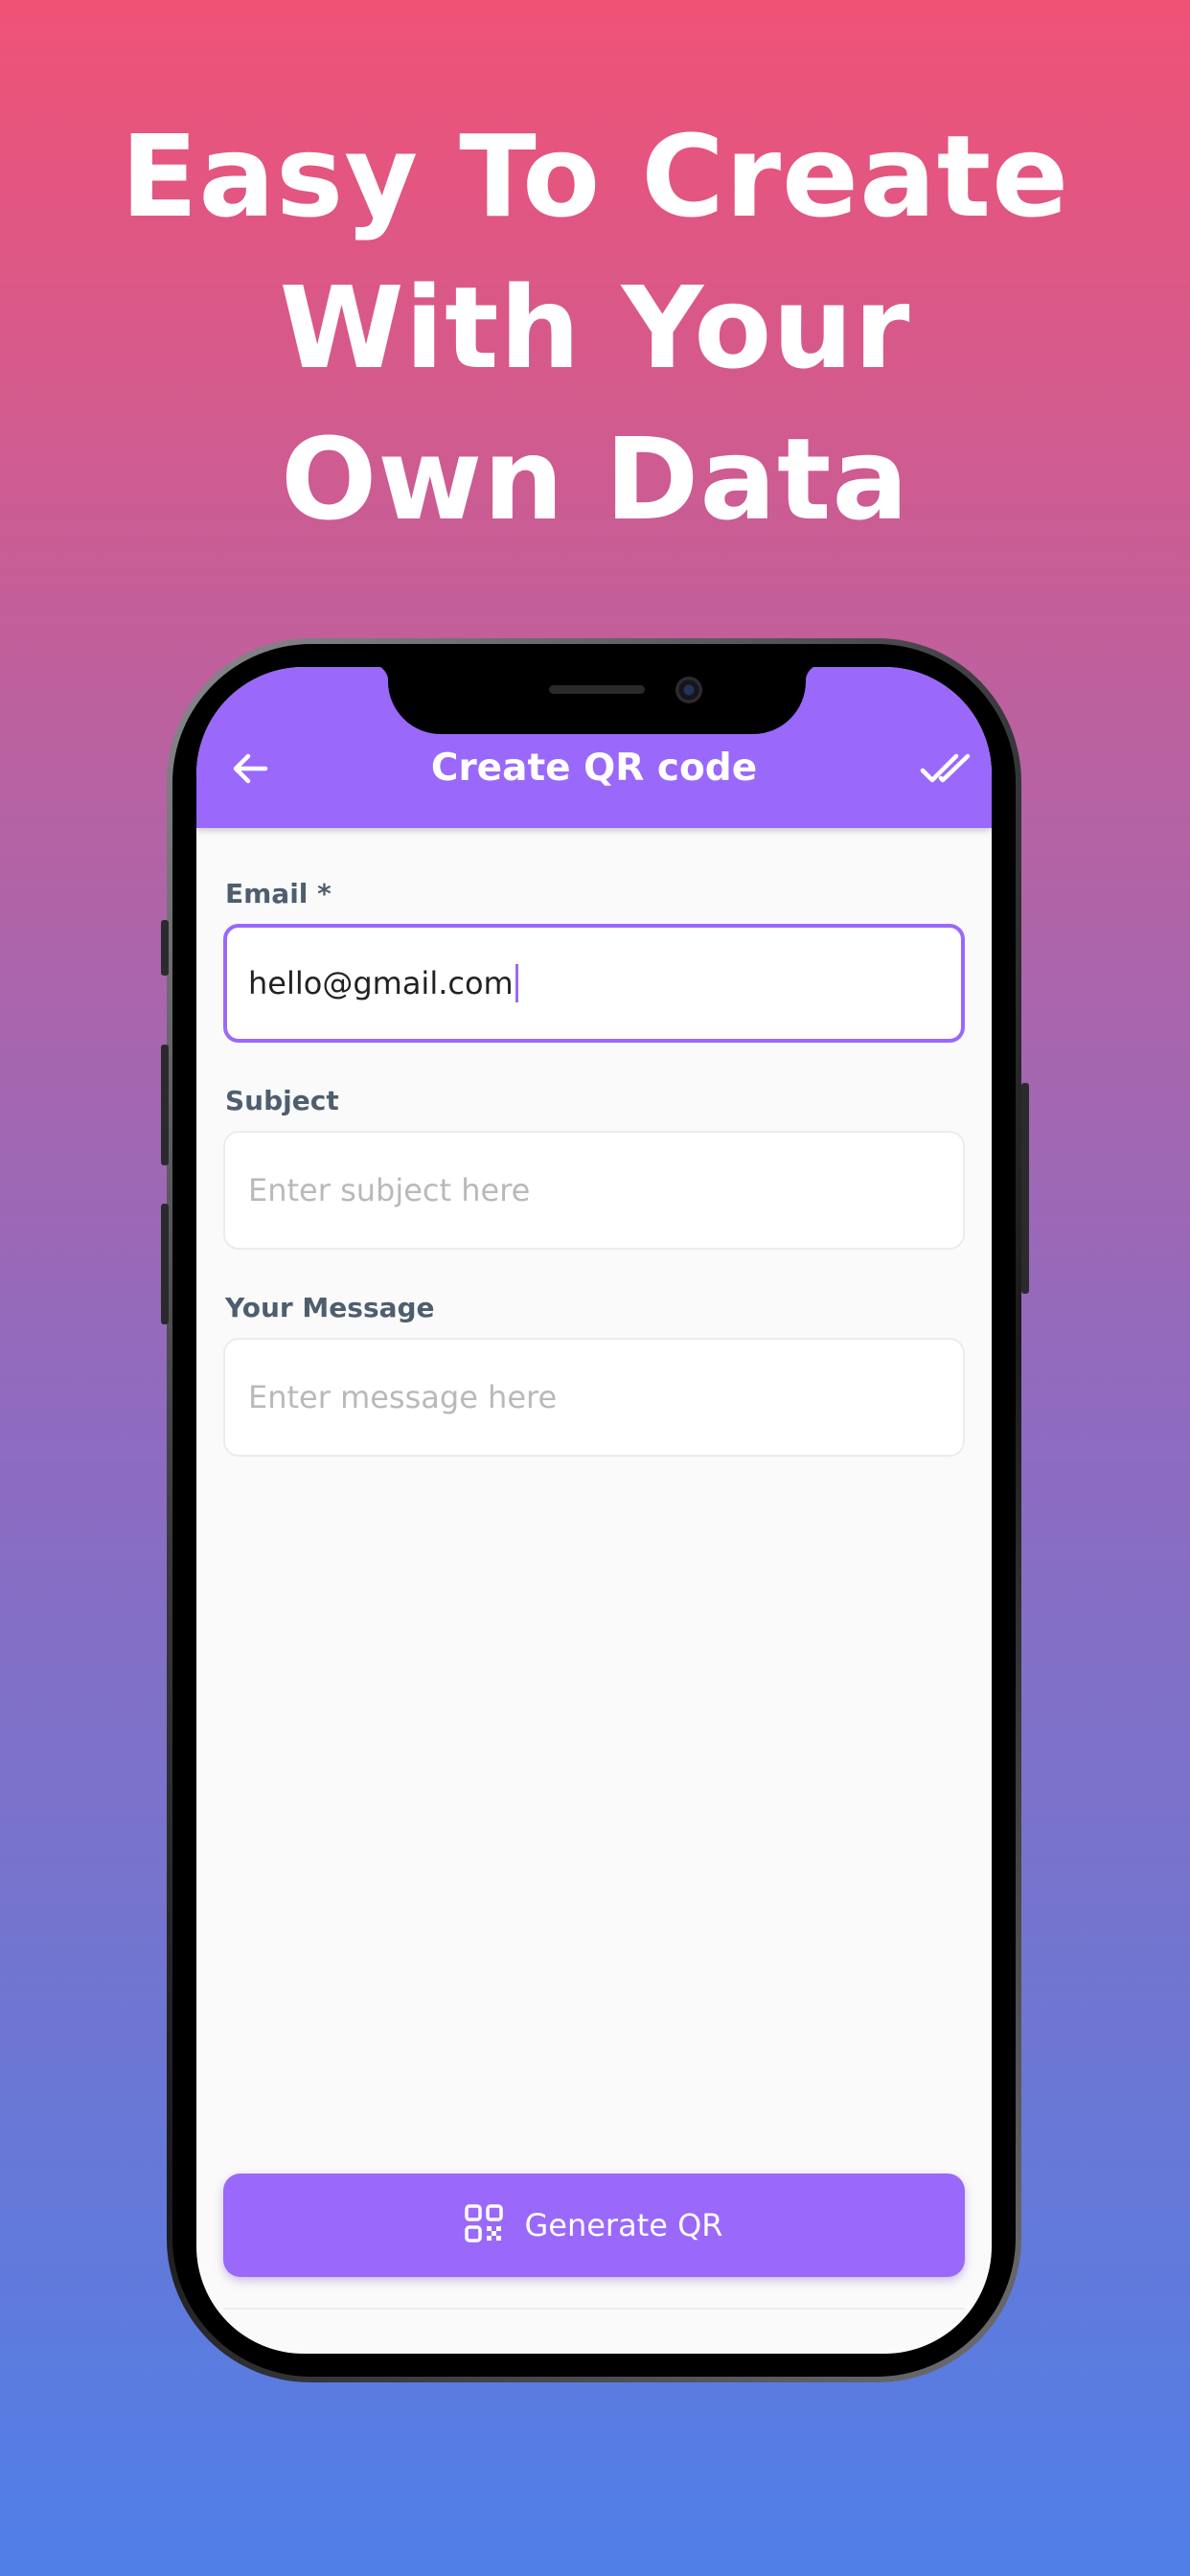 This screenshot has height=2576, width=1190. What do you see at coordinates (594, 983) in the screenshot?
I see `email-field: hello@gmail.com` at bounding box center [594, 983].